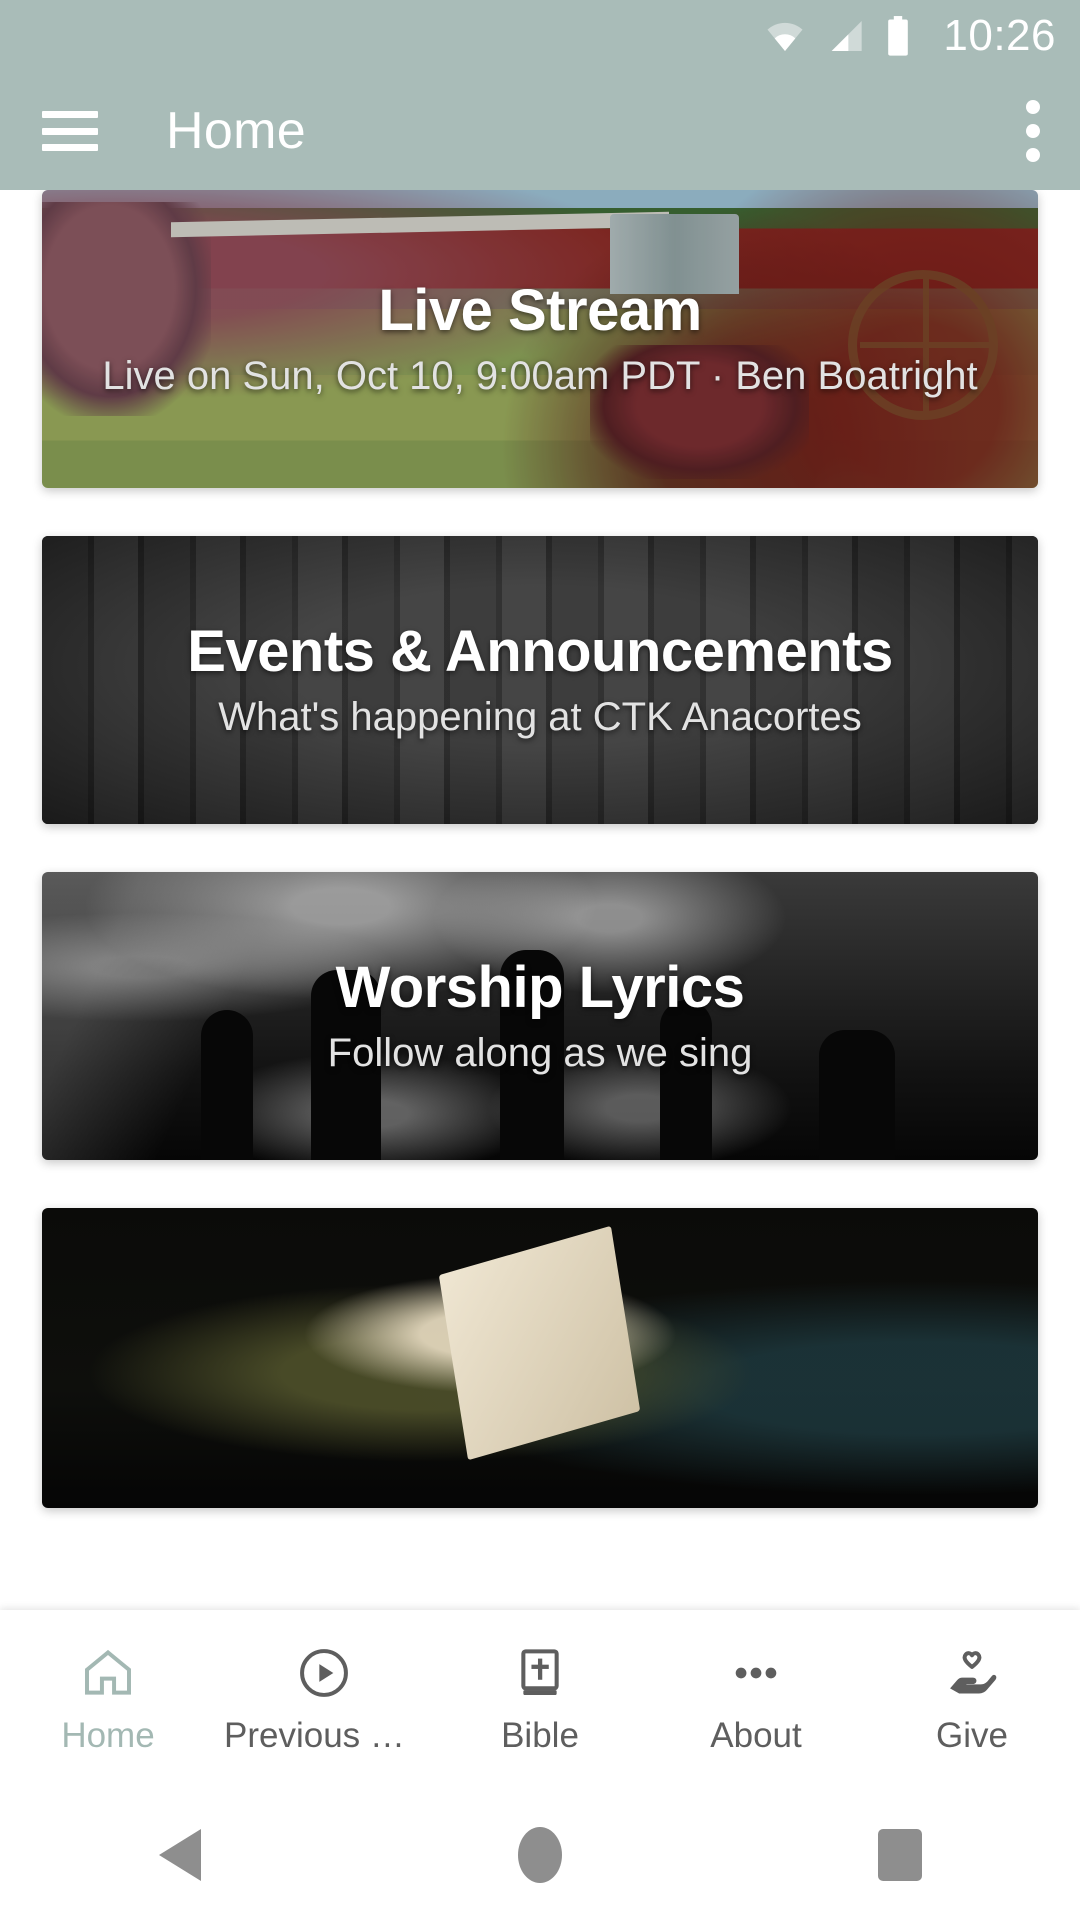  I want to click on card-worship-lyrics: Worship Lyrics Follow along as we sing, so click(540, 1016).